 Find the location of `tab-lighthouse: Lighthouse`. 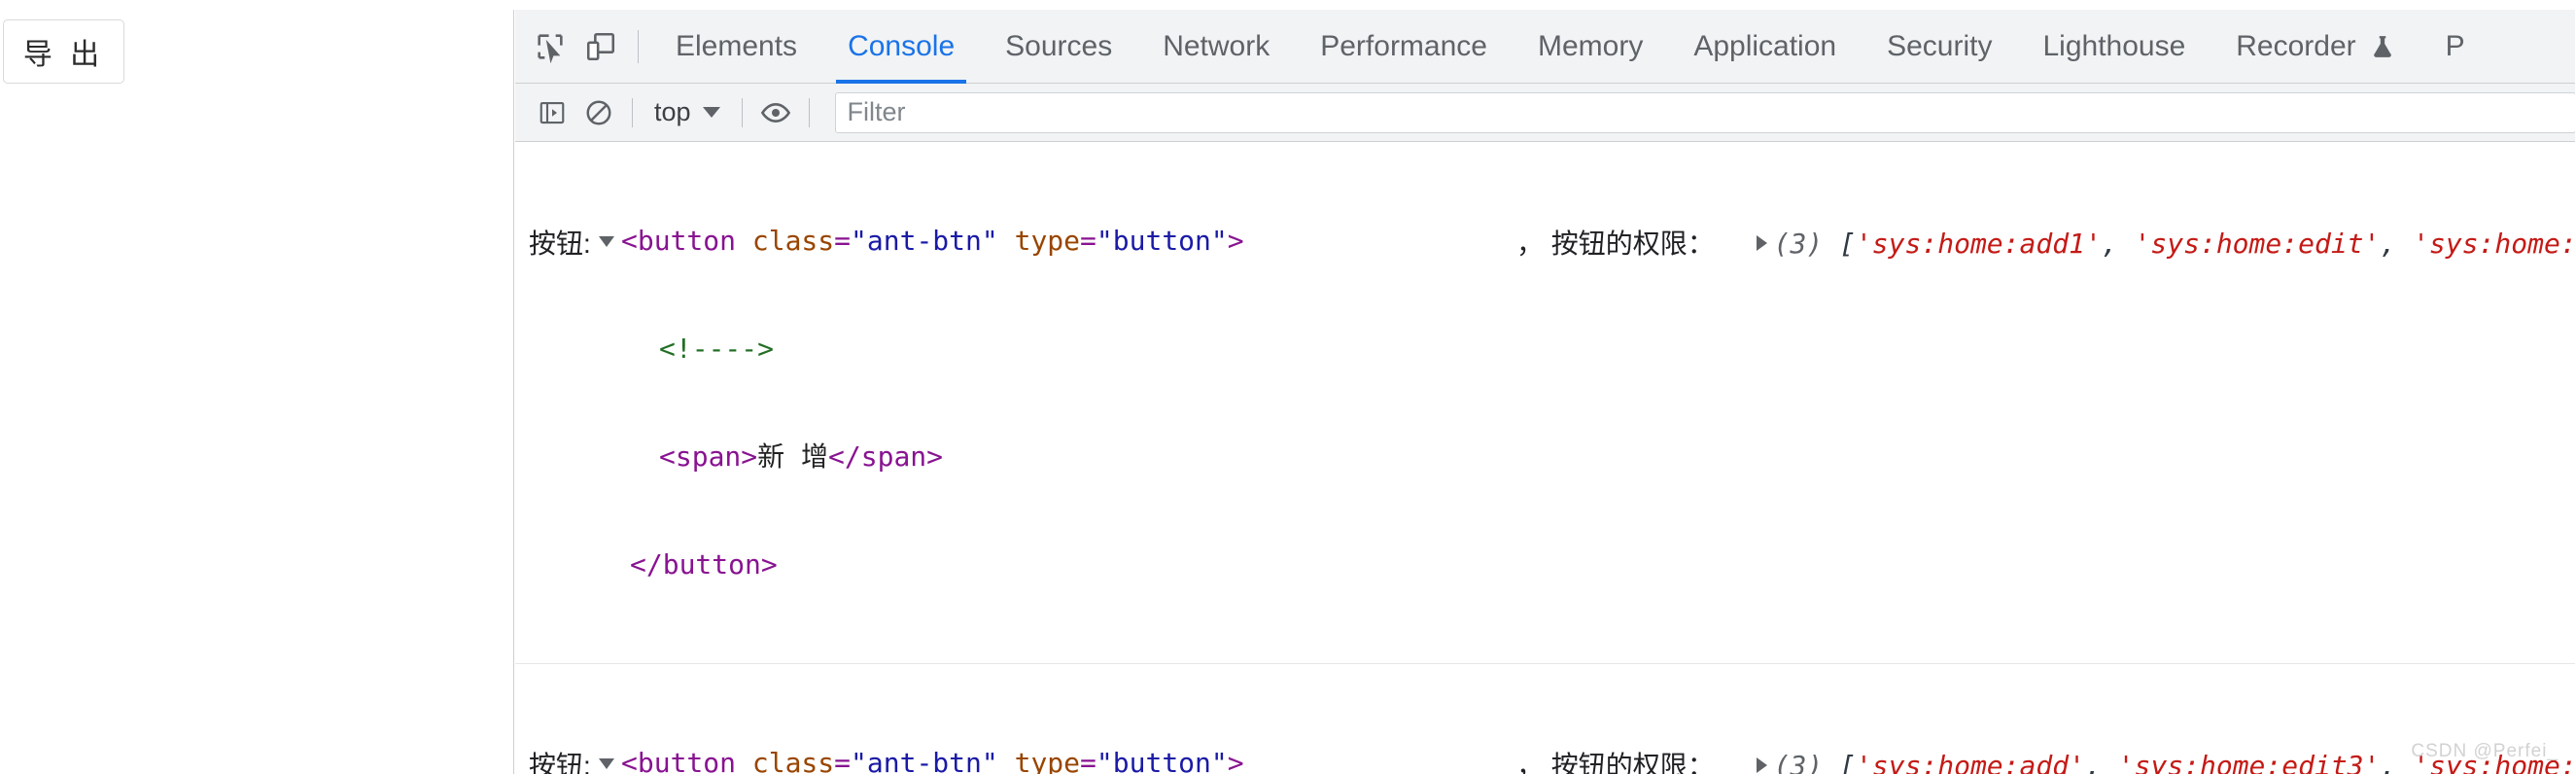

tab-lighthouse: Lighthouse is located at coordinates (2113, 47).